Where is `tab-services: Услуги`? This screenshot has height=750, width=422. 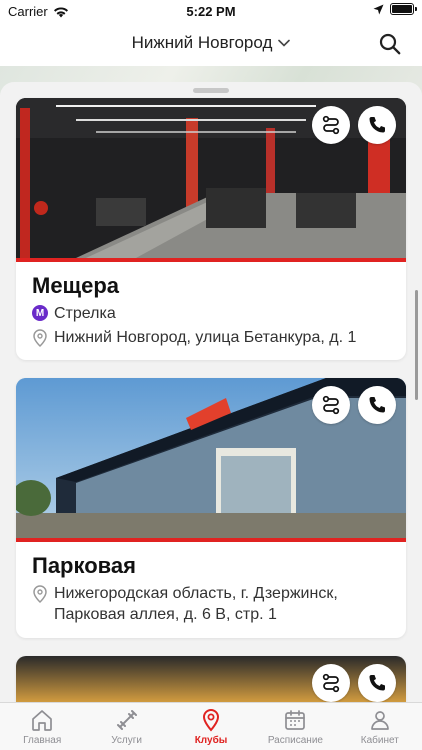 tab-services: Услуги is located at coordinates (126, 726).